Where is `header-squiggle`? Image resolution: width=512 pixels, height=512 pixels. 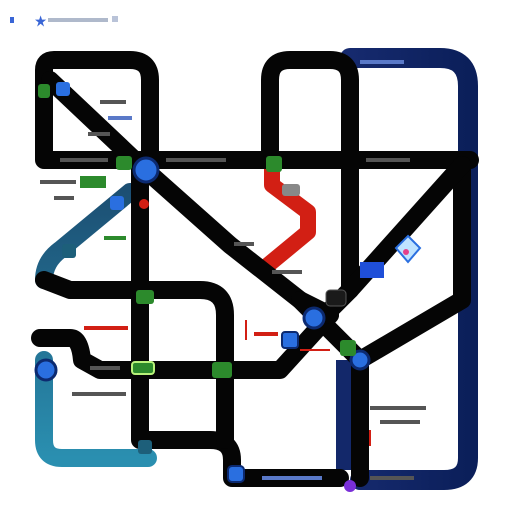
header-squiggle is located at coordinates (78, 20).